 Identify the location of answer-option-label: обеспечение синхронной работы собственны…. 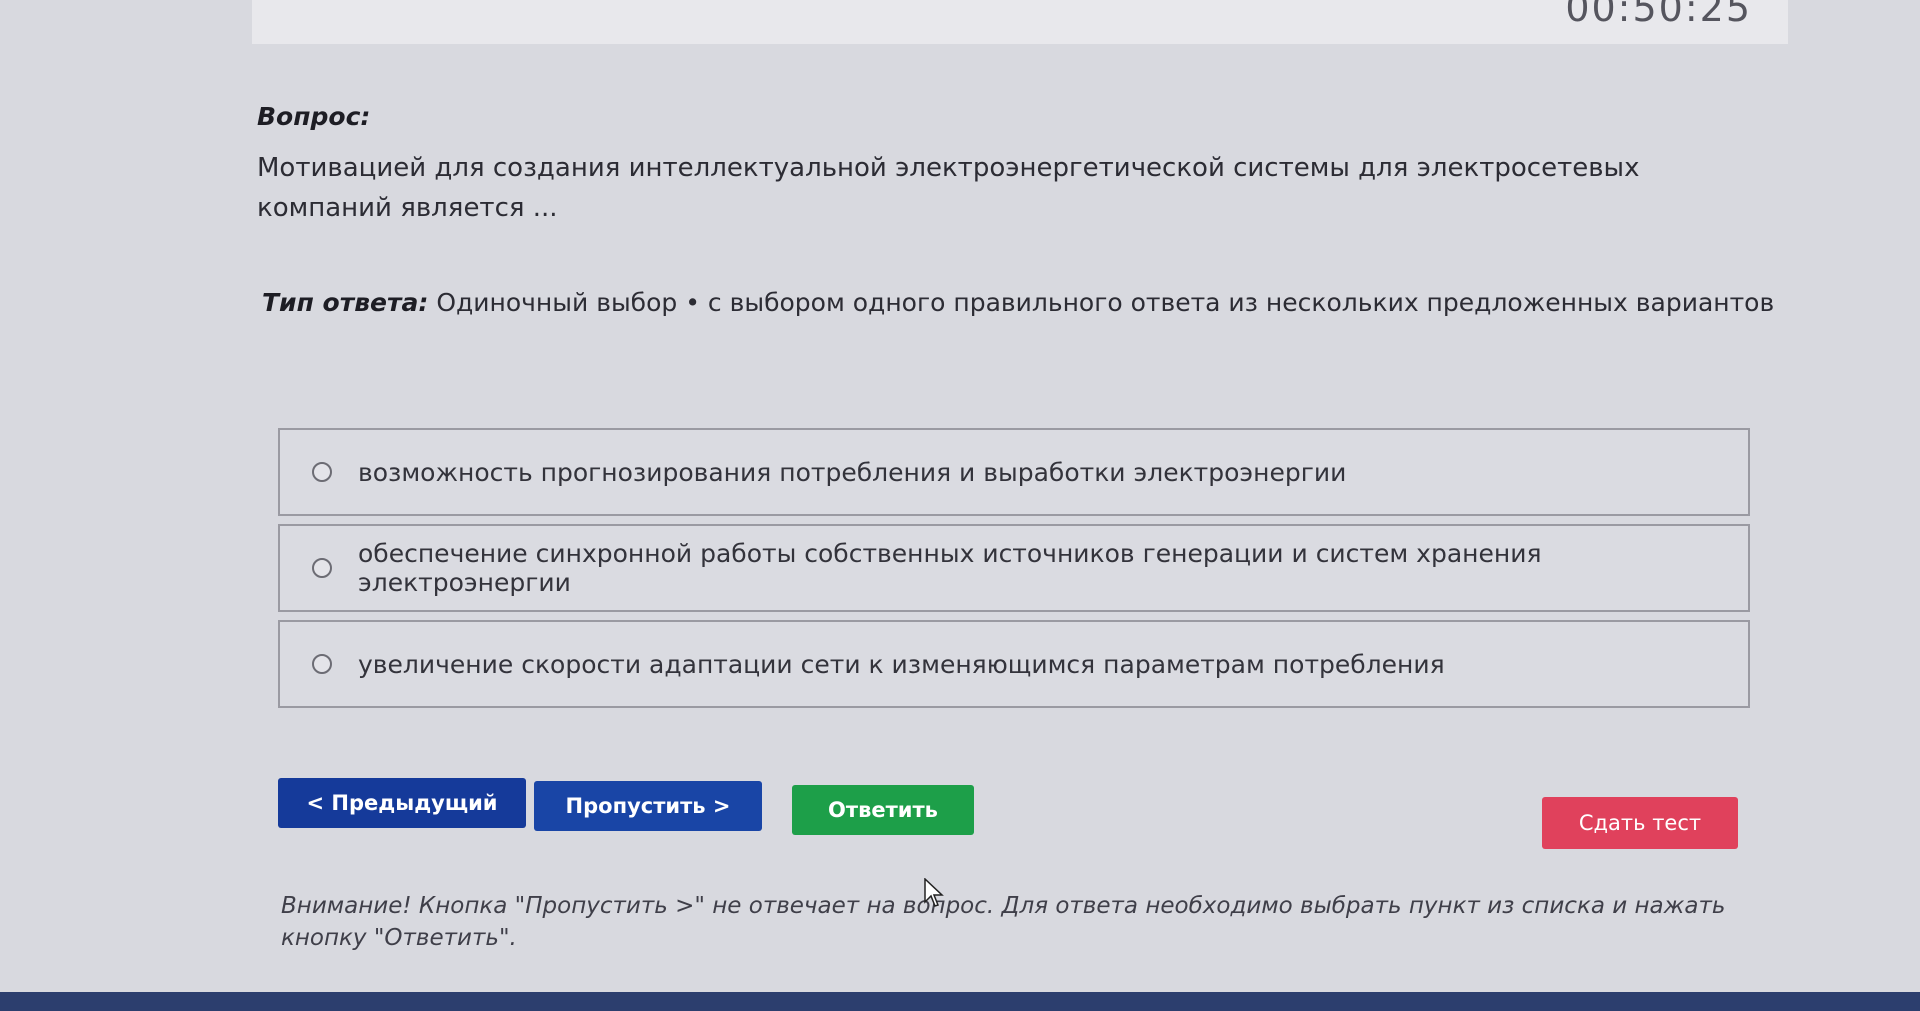
(950, 568).